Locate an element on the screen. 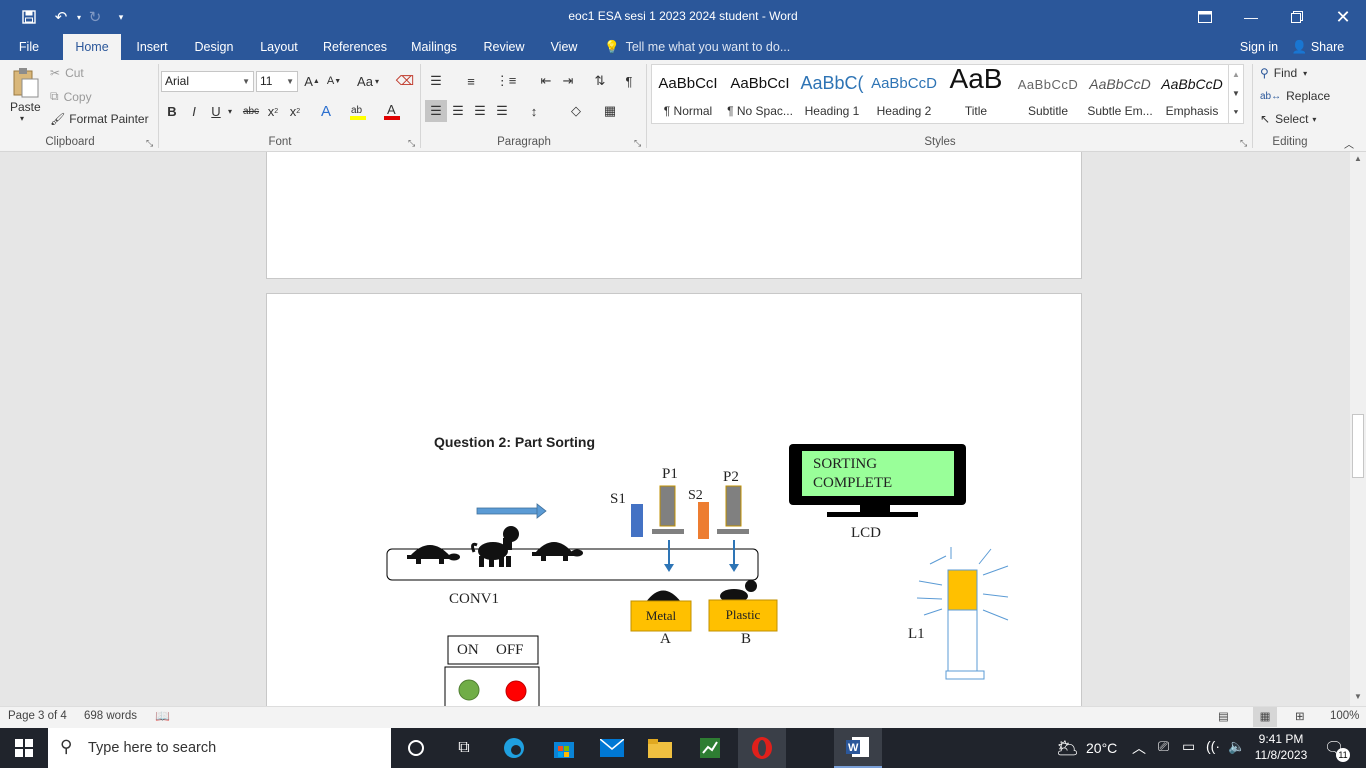 Image resolution: width=1366 pixels, height=768 pixels. increase-indent-icon: ⇥ is located at coordinates (568, 81).